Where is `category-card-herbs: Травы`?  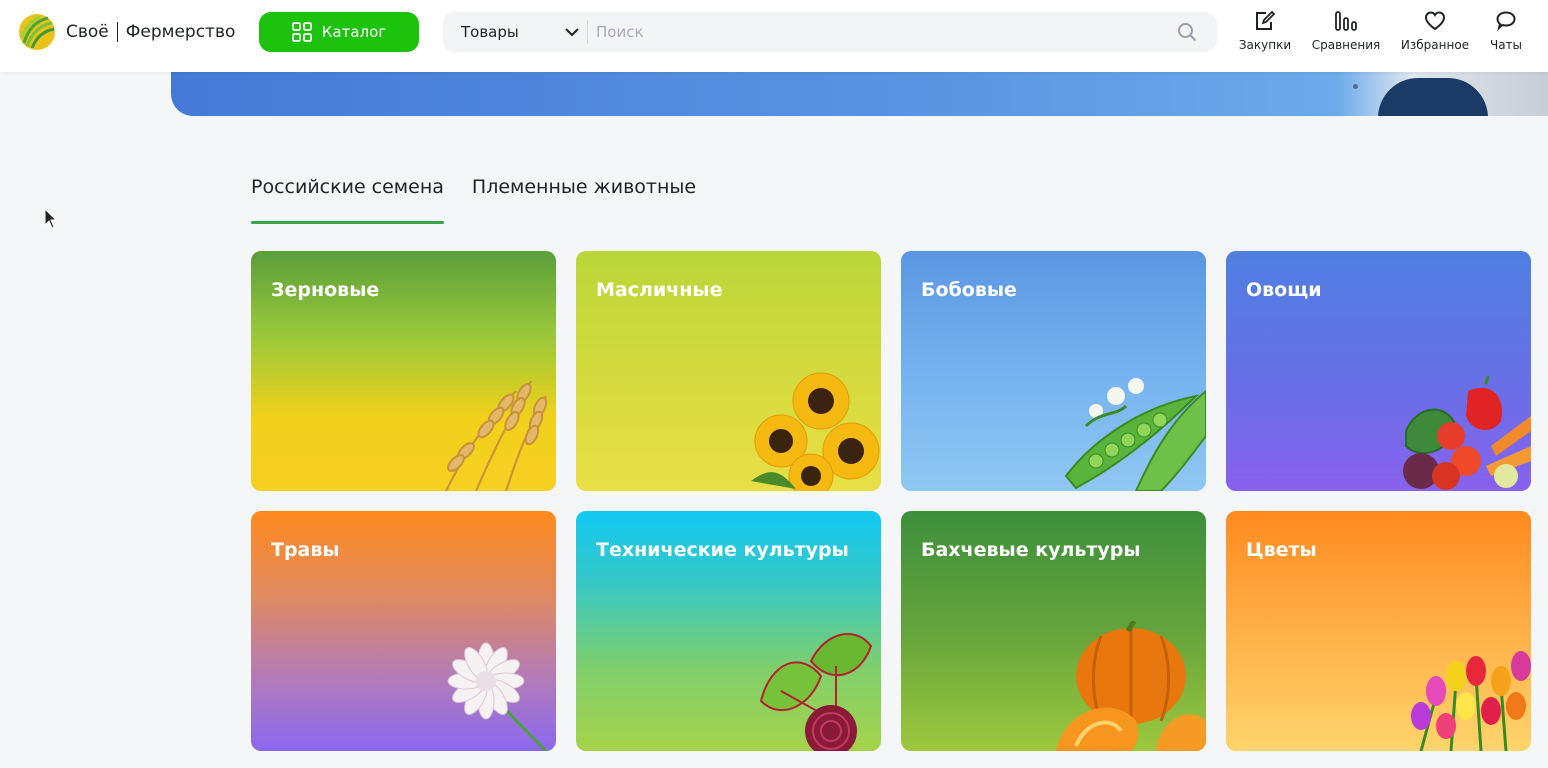
category-card-herbs: Травы is located at coordinates (403, 631).